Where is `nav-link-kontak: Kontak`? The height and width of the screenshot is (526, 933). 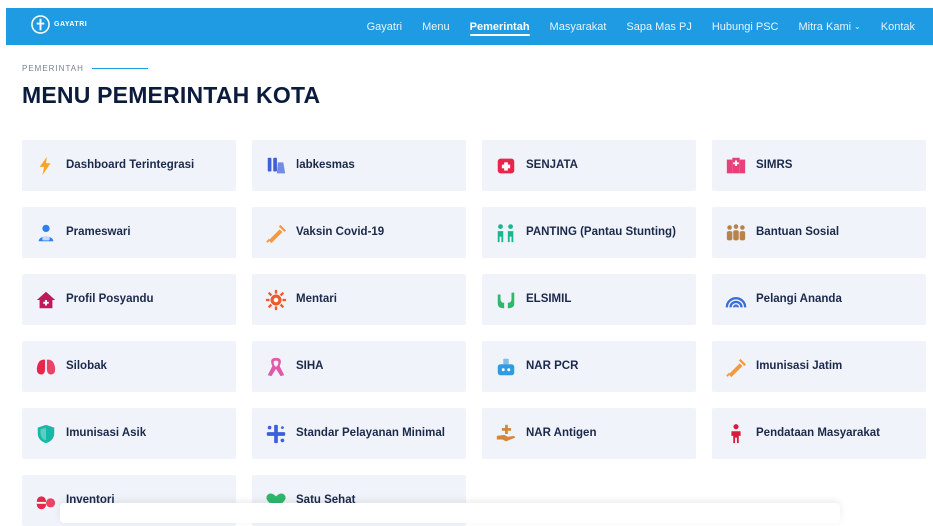 nav-link-kontak: Kontak is located at coordinates (898, 26).